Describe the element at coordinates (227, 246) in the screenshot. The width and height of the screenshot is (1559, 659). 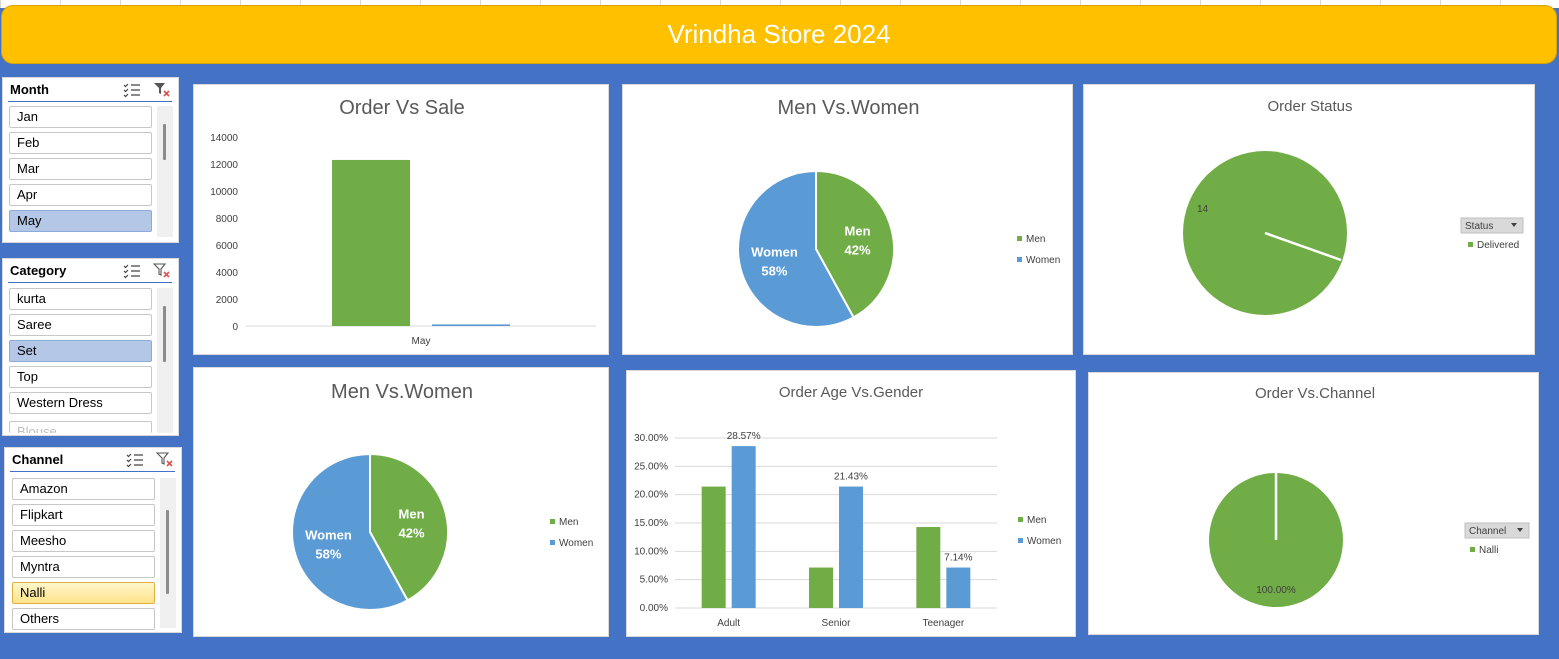
I see `y-tick-label: 6000` at that location.